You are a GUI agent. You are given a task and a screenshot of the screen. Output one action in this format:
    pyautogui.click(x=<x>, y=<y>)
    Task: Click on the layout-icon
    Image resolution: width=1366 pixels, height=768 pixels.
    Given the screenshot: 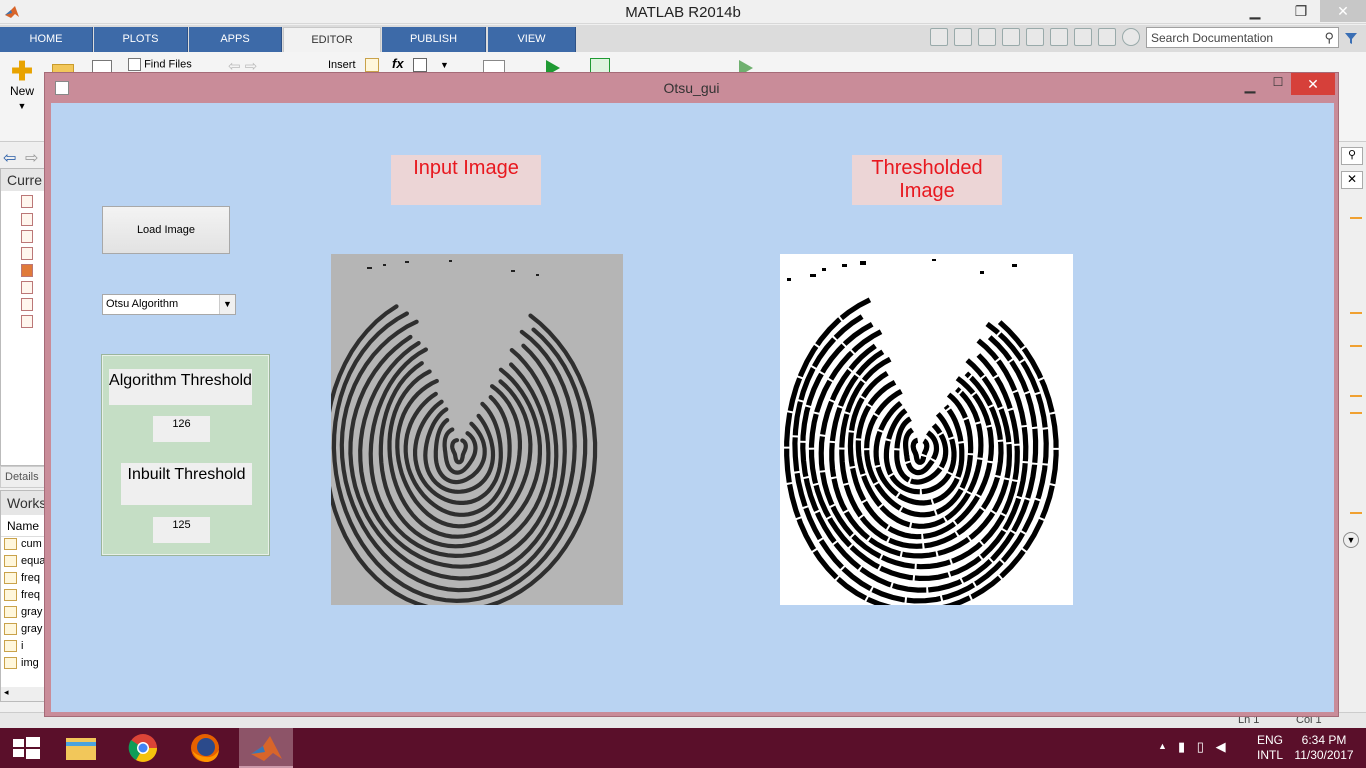 What is the action you would take?
    pyautogui.click(x=939, y=37)
    